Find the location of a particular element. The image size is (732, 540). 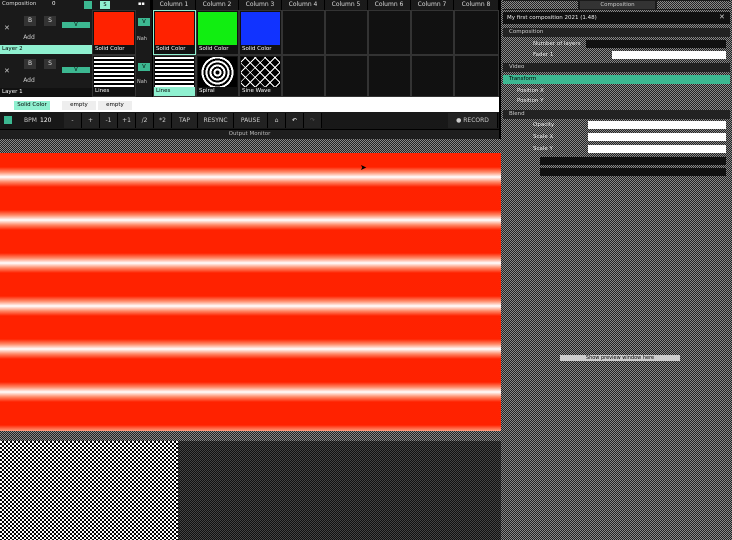

section-video: Video is located at coordinates (616, 67).